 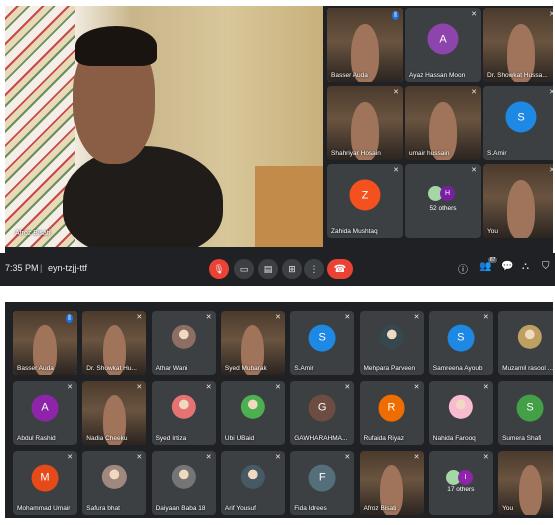 What do you see at coordinates (465, 478) in the screenshot?
I see `avatar: I` at bounding box center [465, 478].